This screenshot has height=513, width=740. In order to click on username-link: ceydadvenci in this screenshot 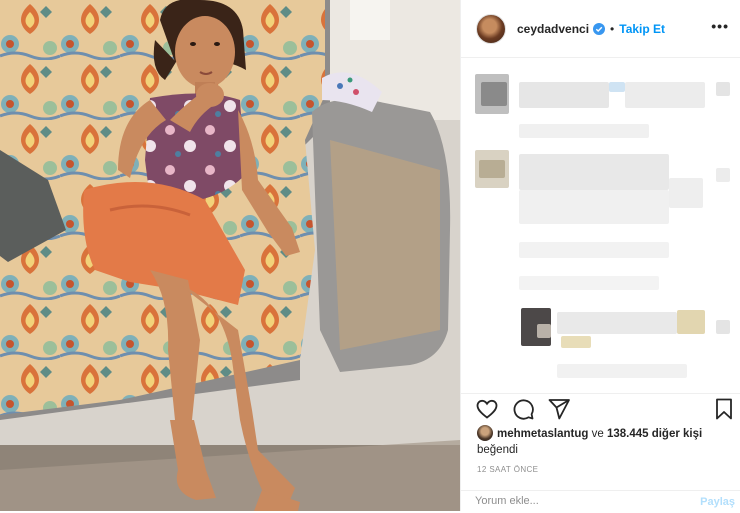, I will do `click(553, 29)`.